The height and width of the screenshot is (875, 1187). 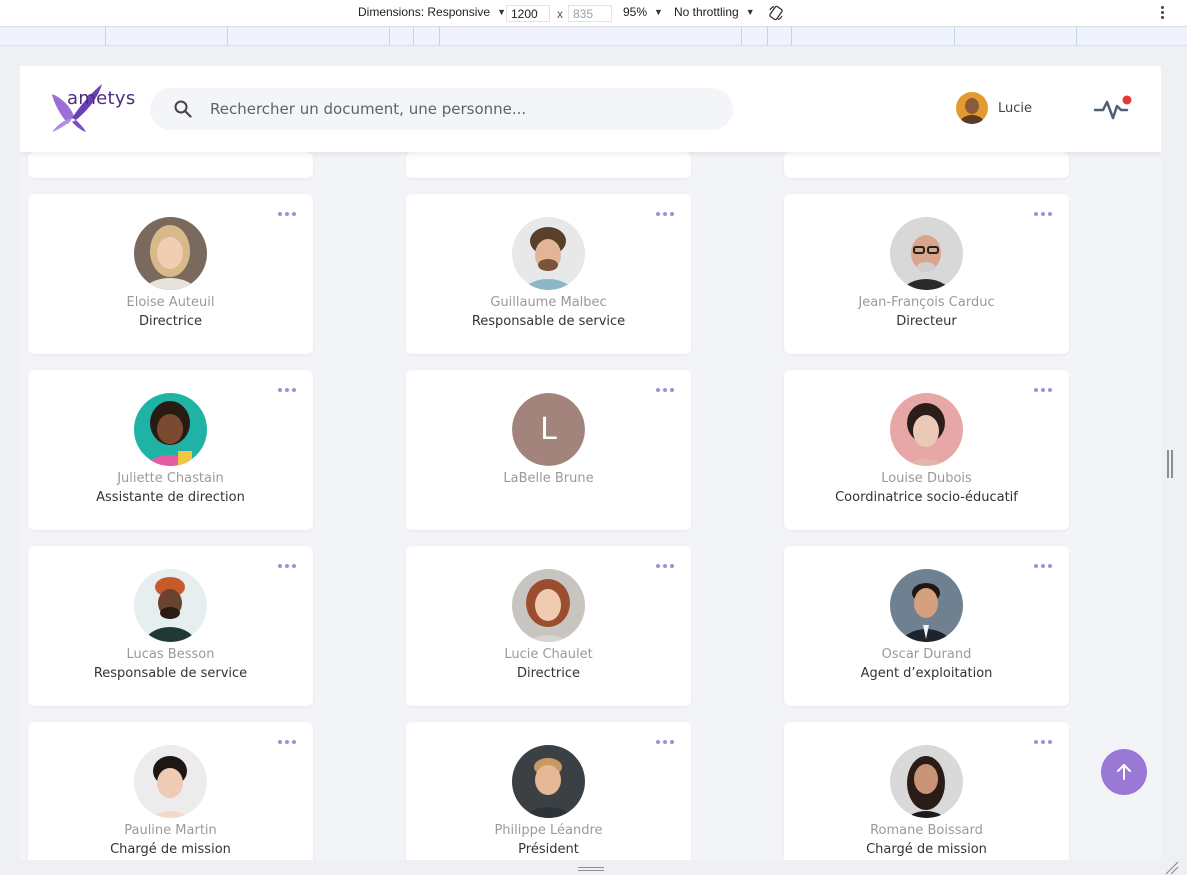 I want to click on width-input, so click(x=528, y=13).